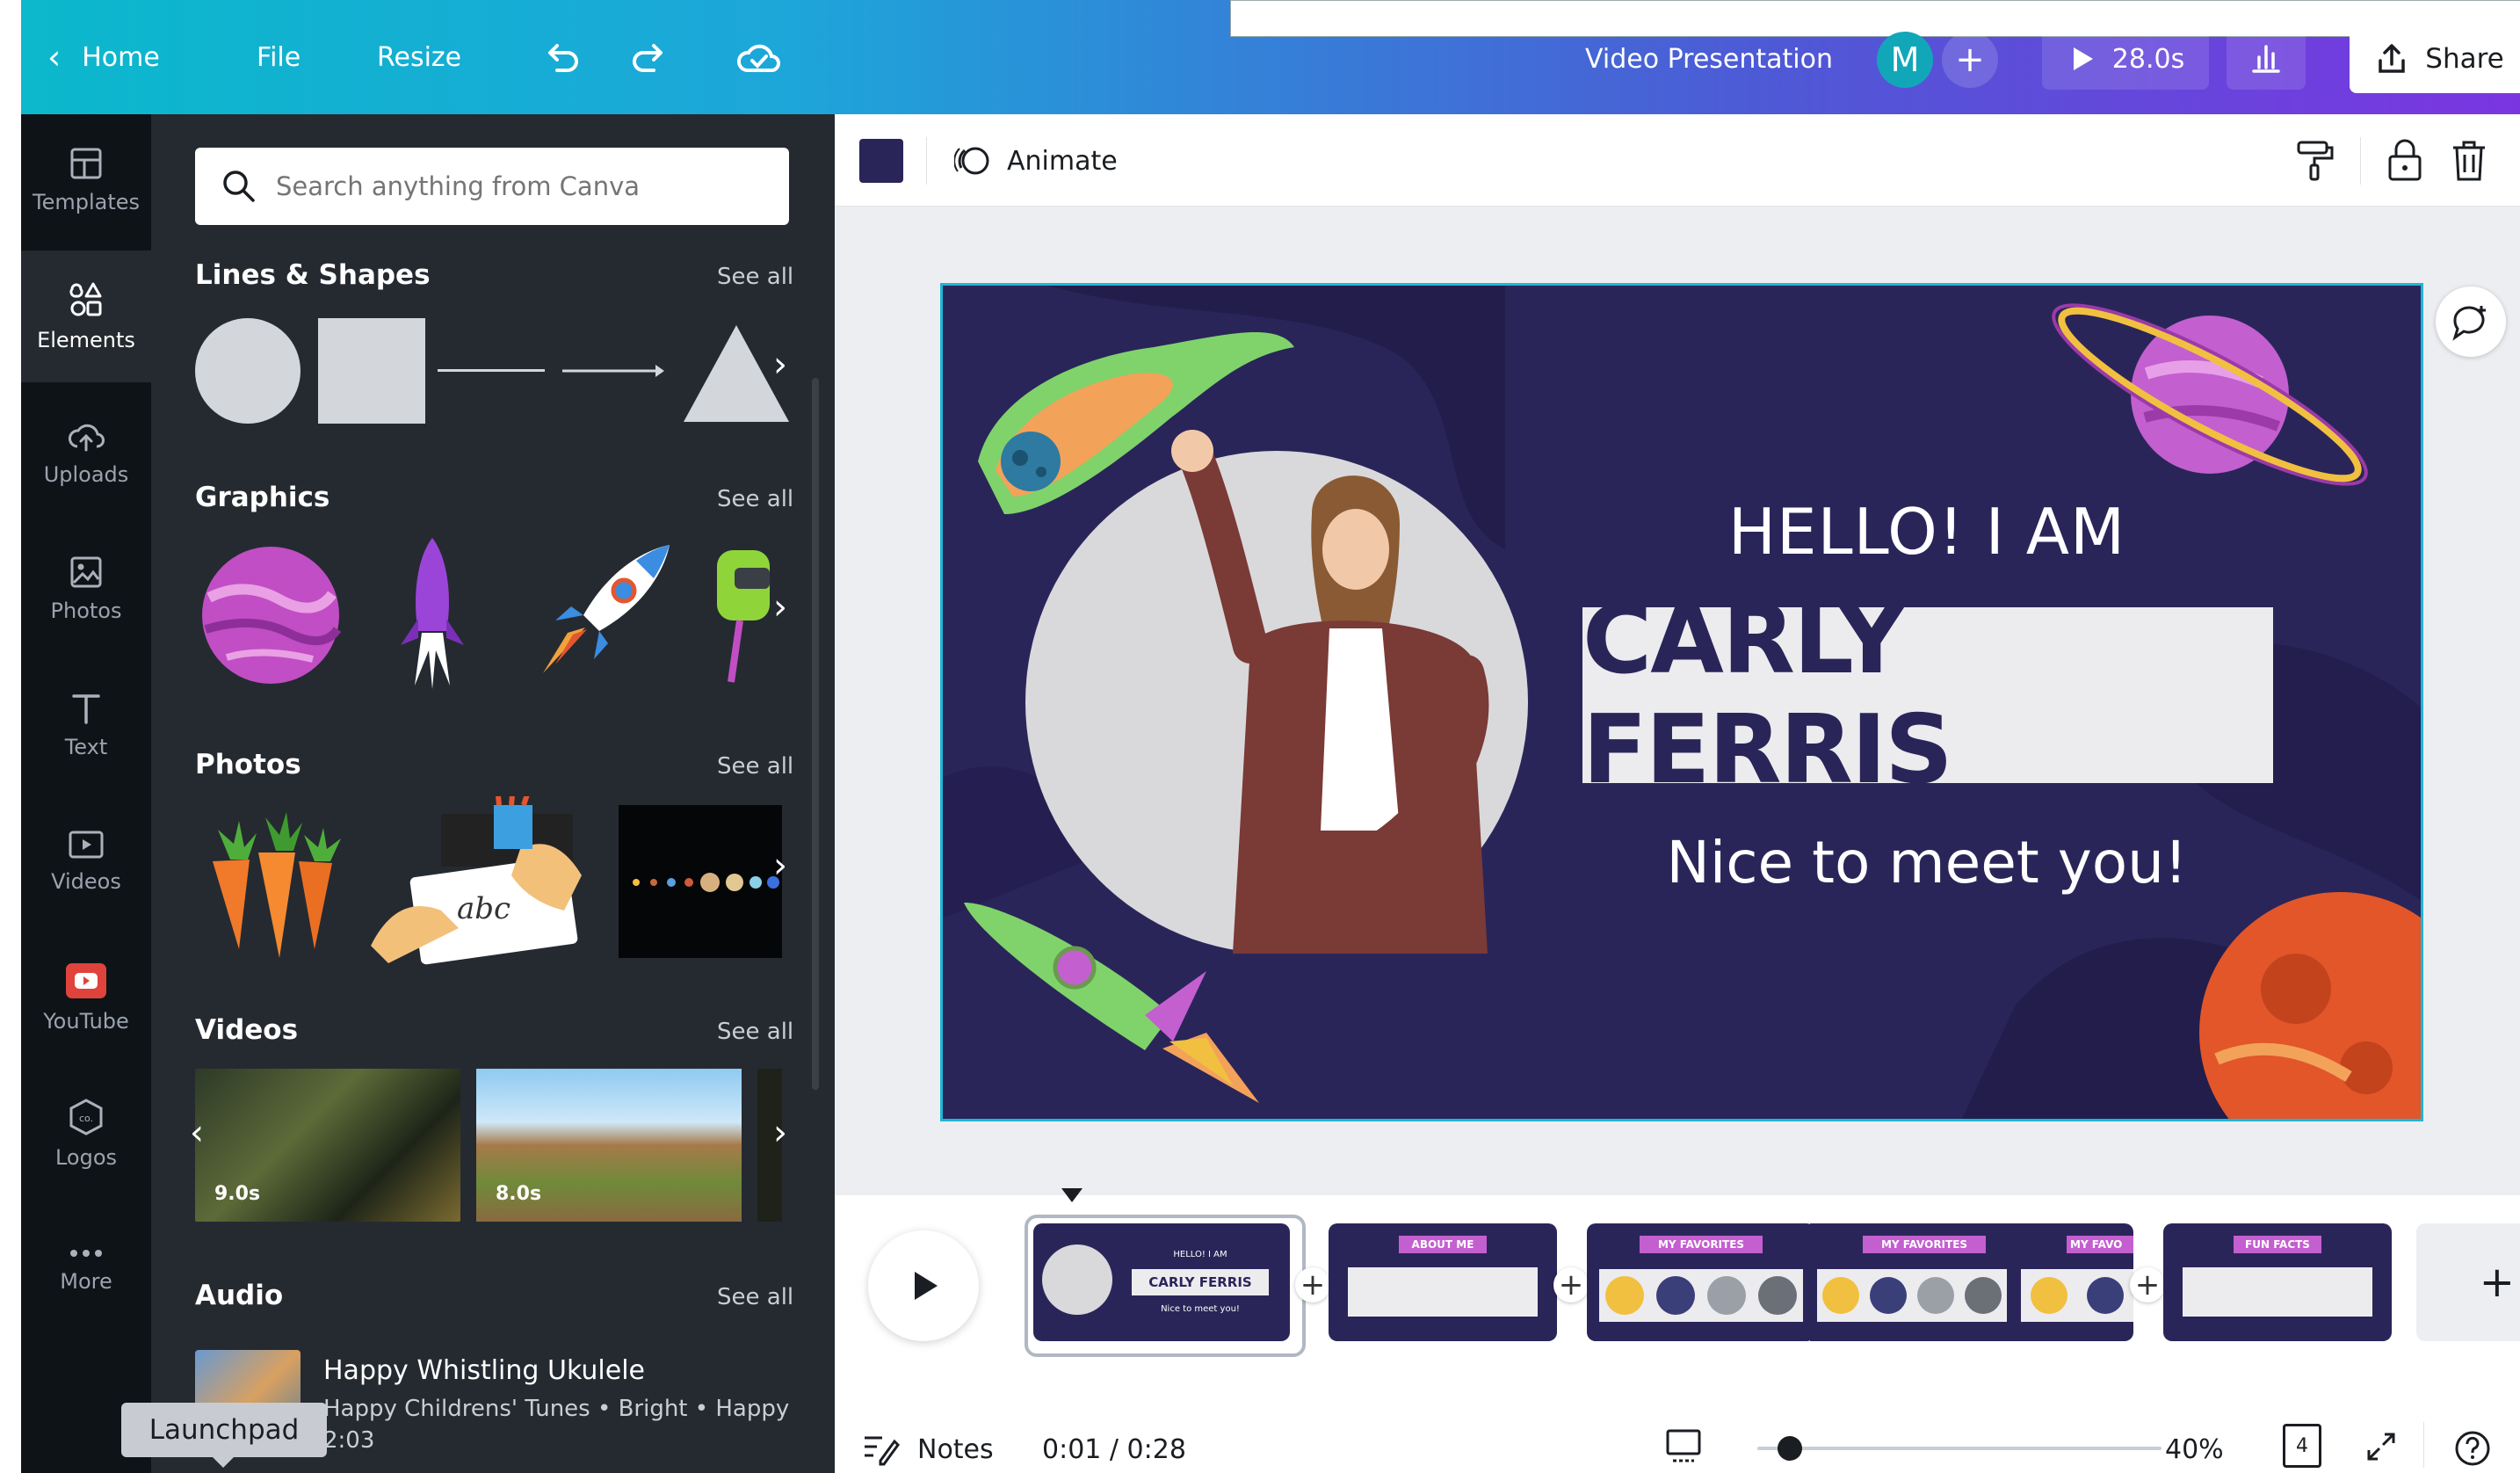  Describe the element at coordinates (419, 57) in the screenshot. I see `resize-menu: Resize` at that location.